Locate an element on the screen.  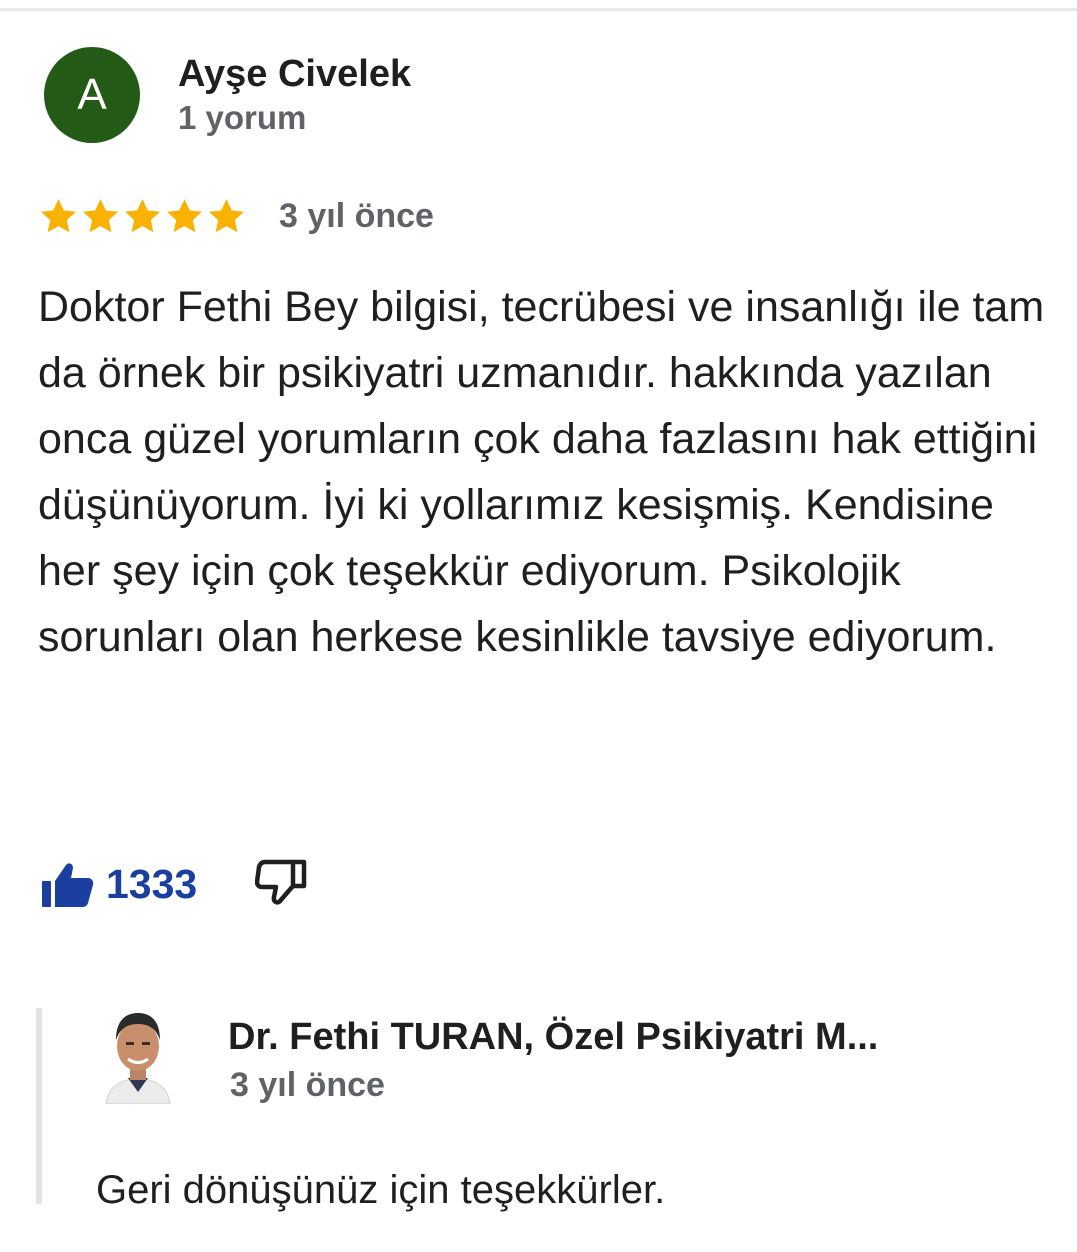
thumbs-down-icon is located at coordinates (280, 882).